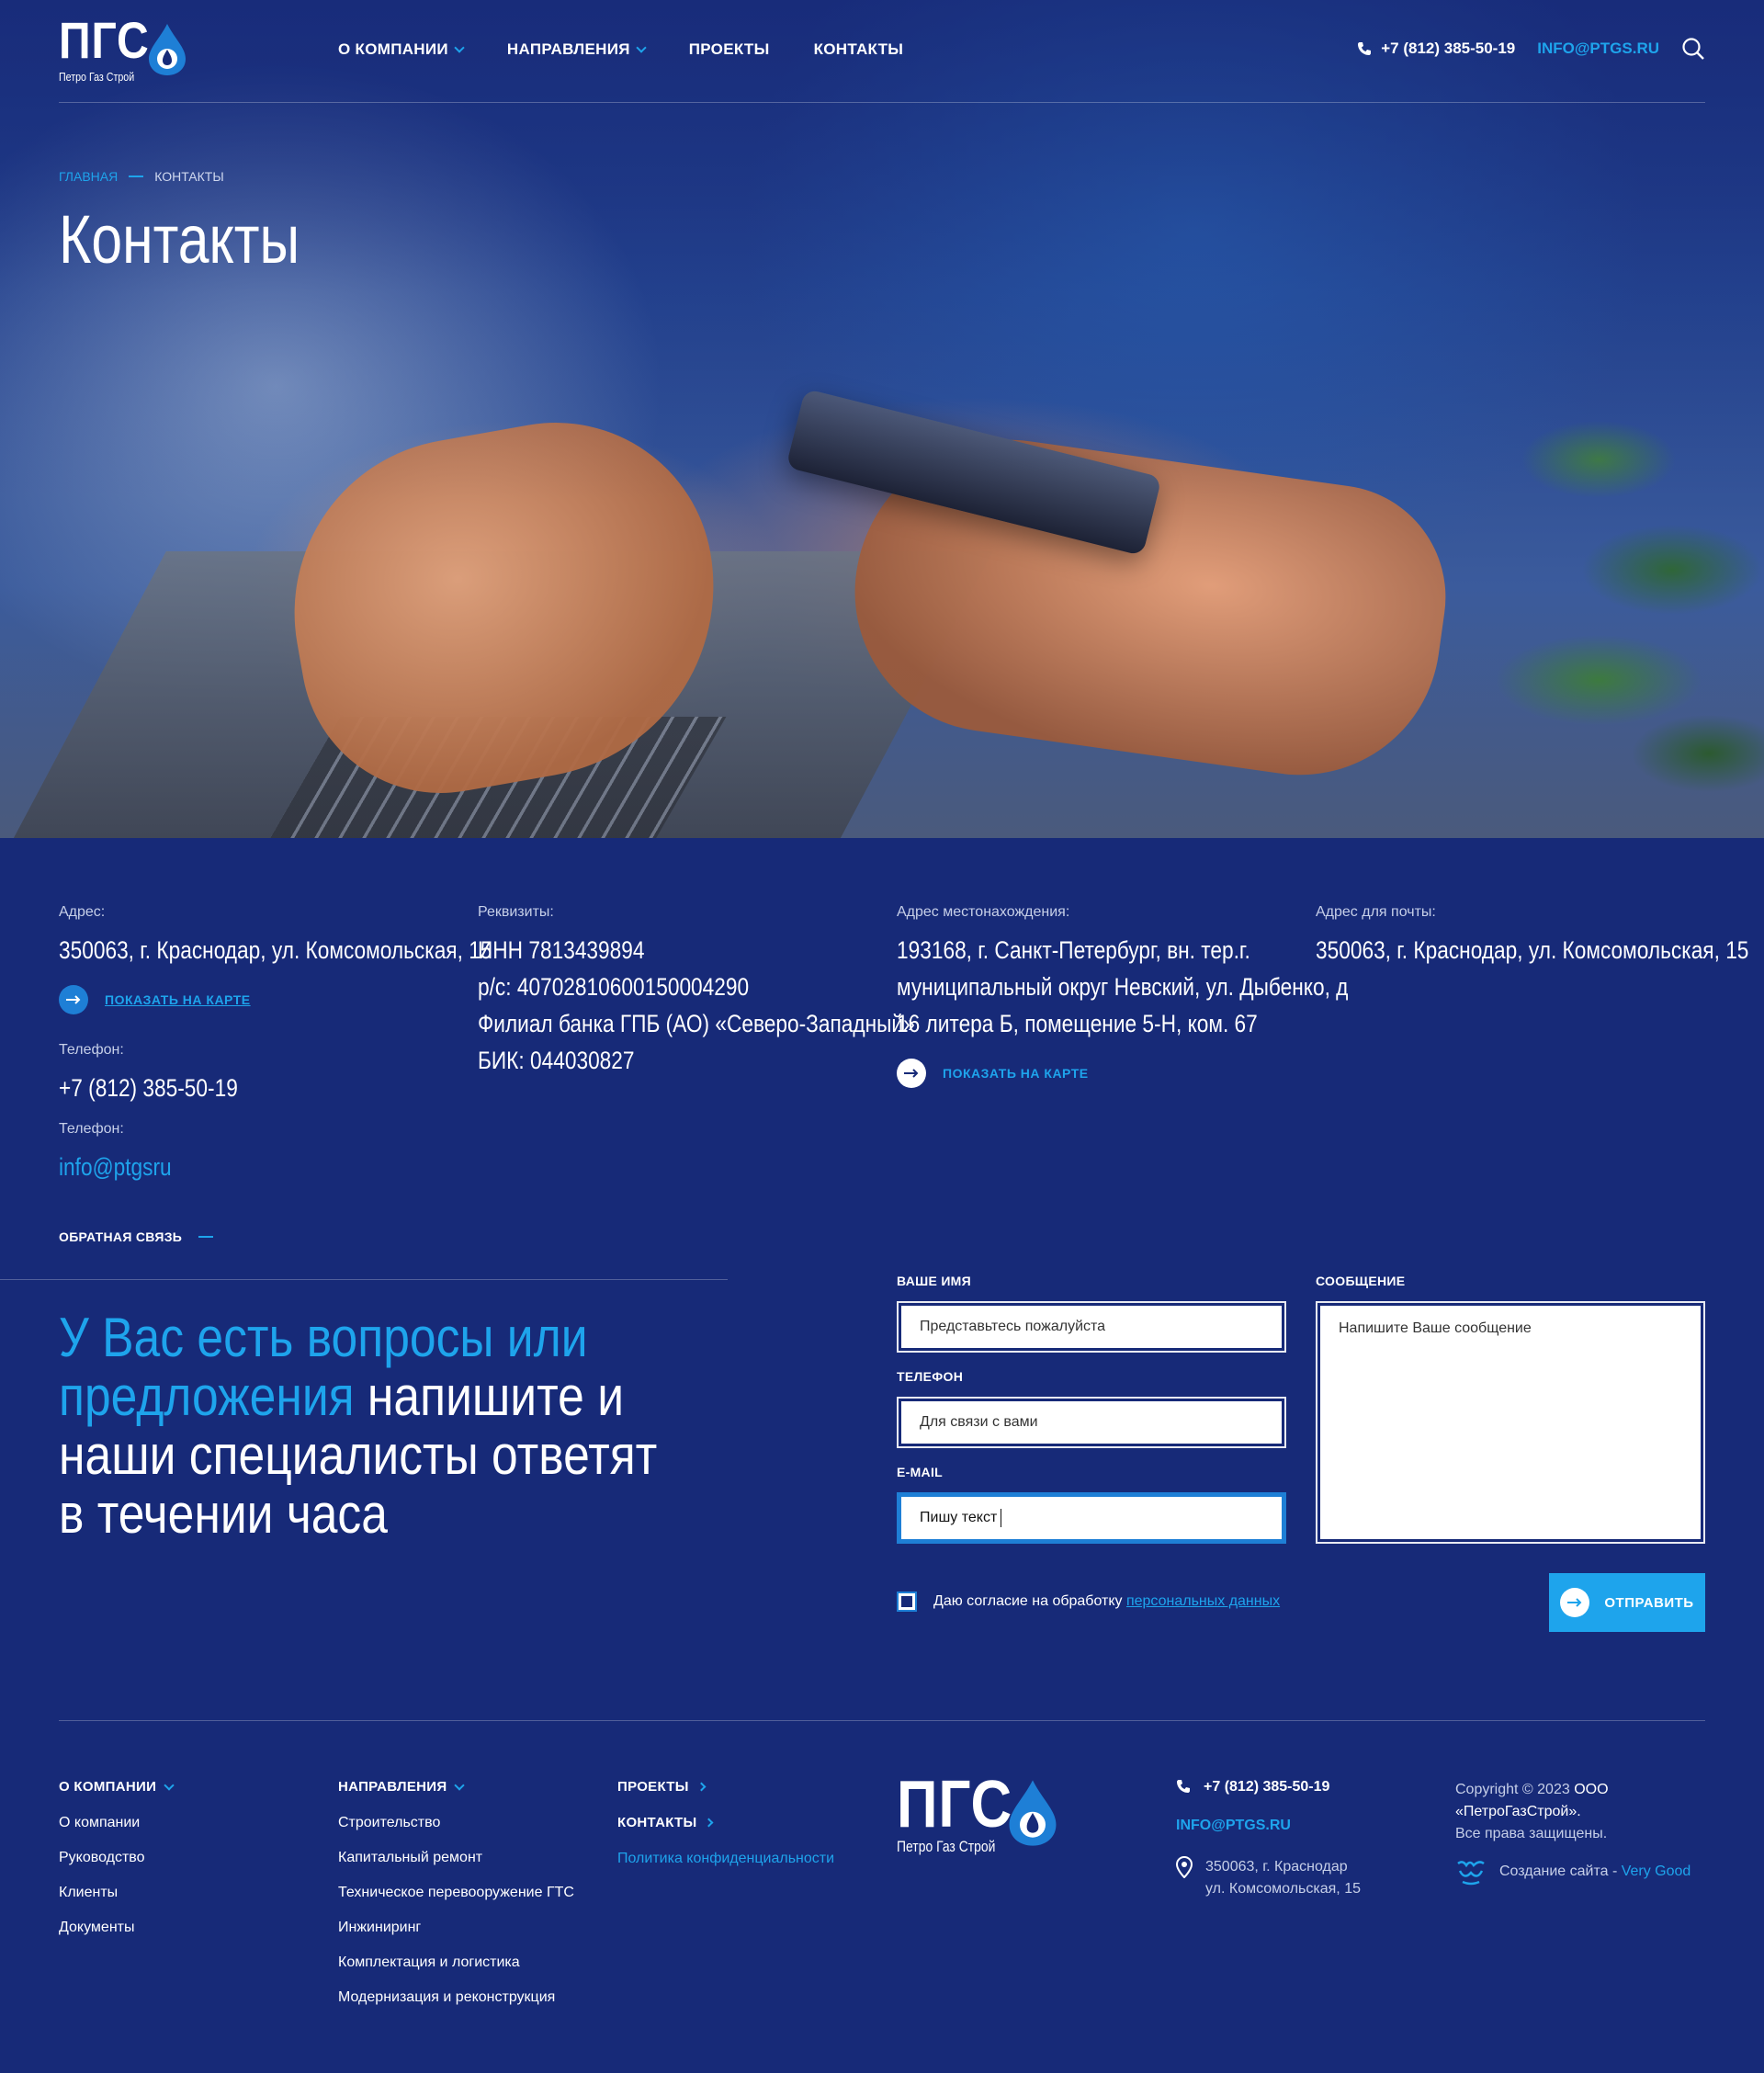 The height and width of the screenshot is (2073, 1764). What do you see at coordinates (456, 1823) in the screenshot?
I see `footer-link: Строительство` at bounding box center [456, 1823].